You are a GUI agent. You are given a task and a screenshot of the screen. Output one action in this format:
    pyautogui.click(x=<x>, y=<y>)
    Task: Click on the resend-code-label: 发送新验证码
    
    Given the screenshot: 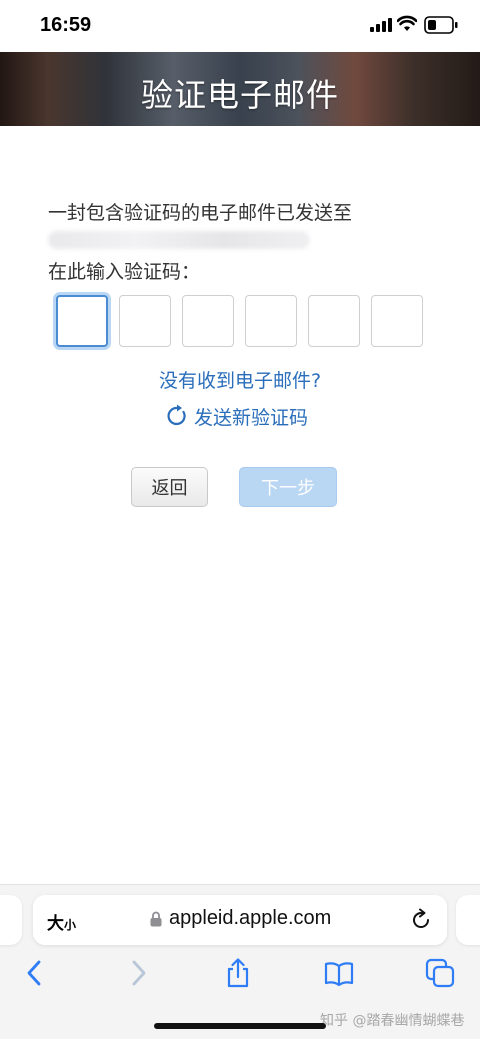 What is the action you would take?
    pyautogui.click(x=251, y=417)
    